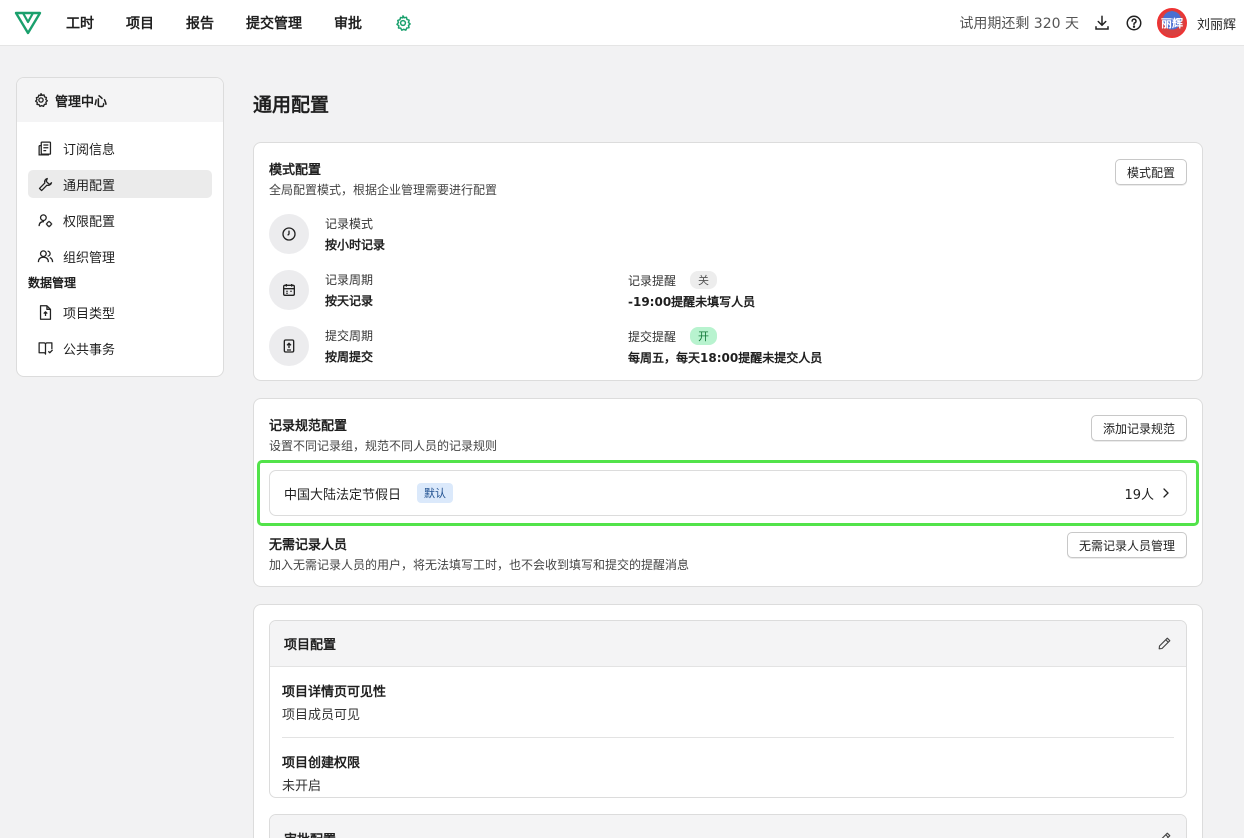  I want to click on mode-config-desc: 全局配置模式，根据企业管理需要进行配置, so click(383, 190).